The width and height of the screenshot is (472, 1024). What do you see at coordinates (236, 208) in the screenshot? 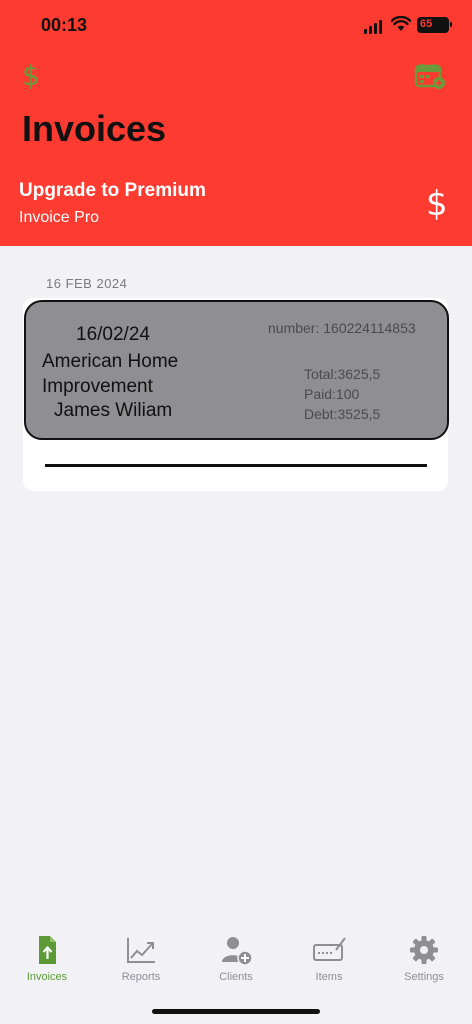
I see `upgrade-premium-banner: Upgrade to Premium Invoice Pro $` at bounding box center [236, 208].